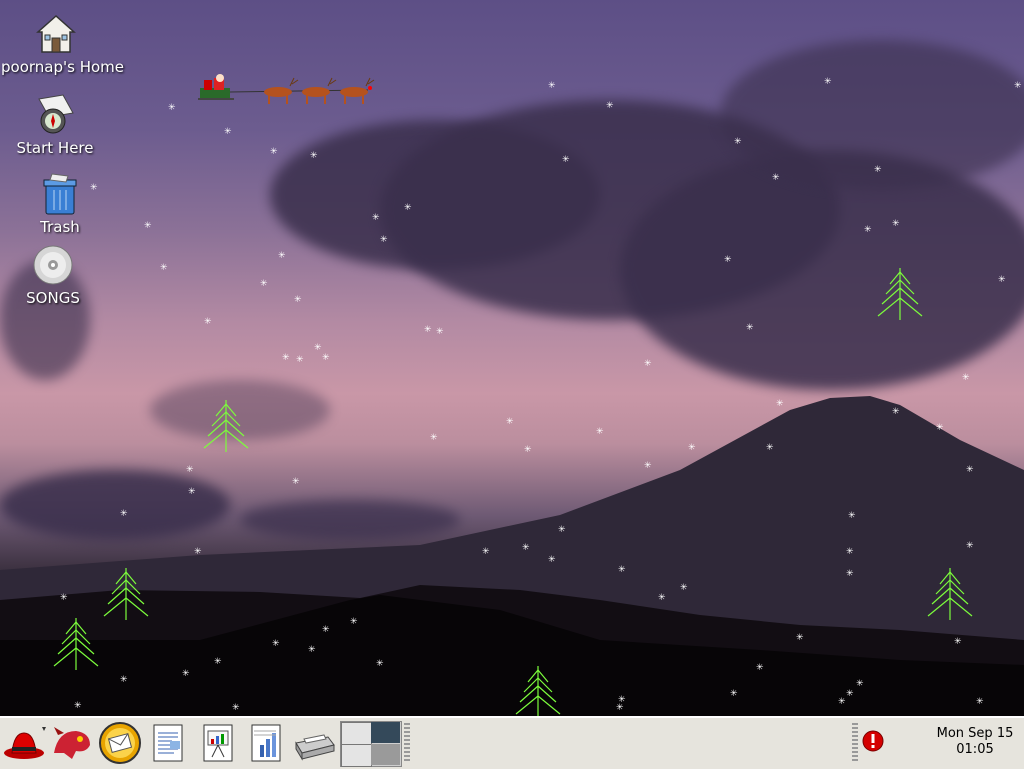 Image resolution: width=1024 pixels, height=769 pixels. I want to click on home-folder-icon, so click(56, 34).